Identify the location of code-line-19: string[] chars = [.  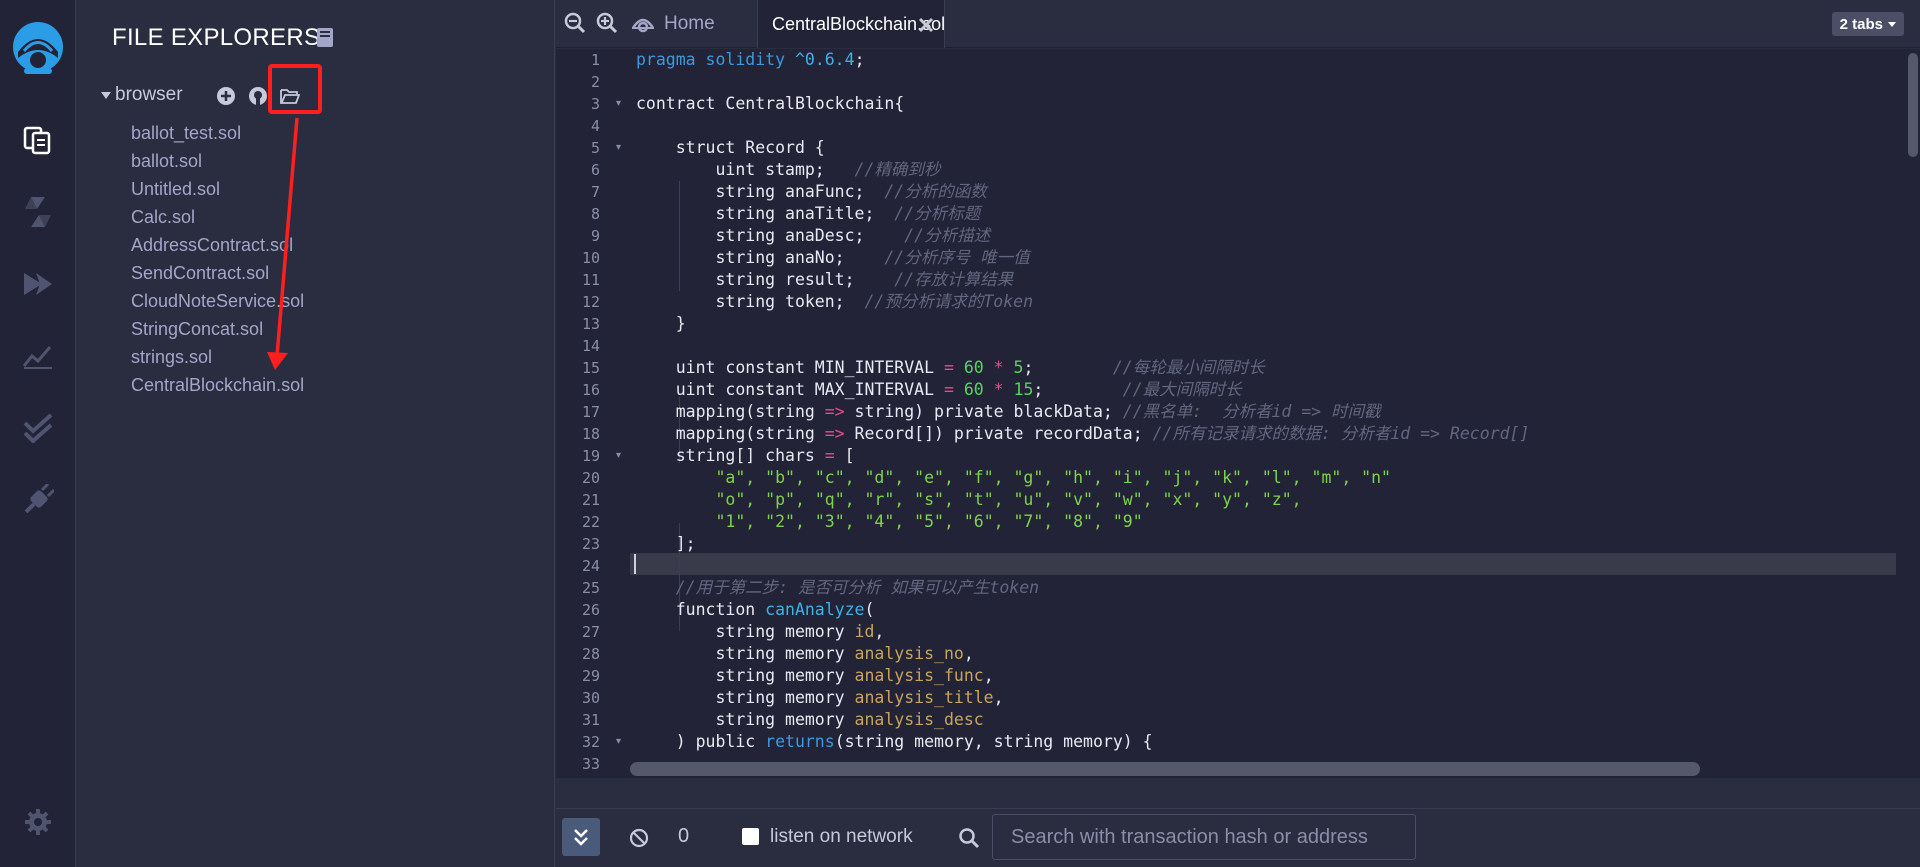
(745, 455).